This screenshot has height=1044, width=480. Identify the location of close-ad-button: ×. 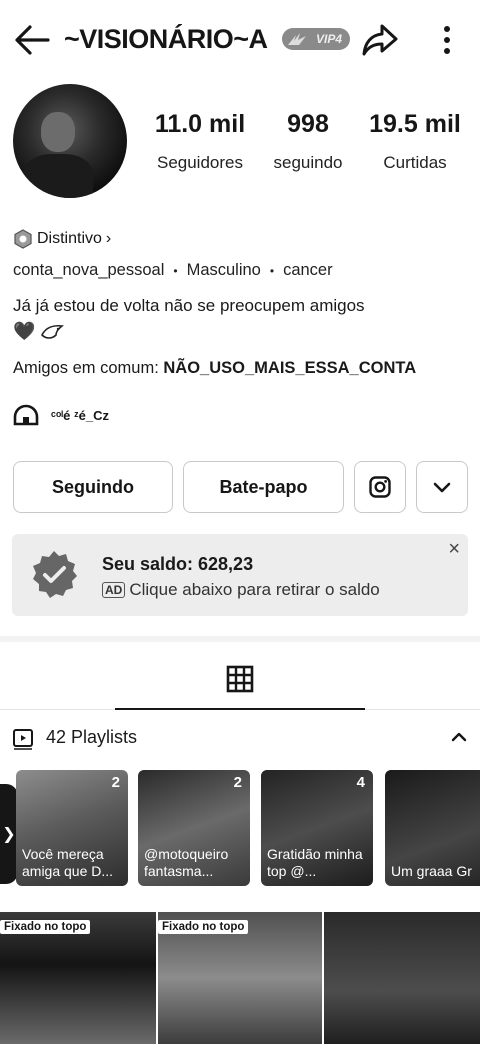
(454, 549).